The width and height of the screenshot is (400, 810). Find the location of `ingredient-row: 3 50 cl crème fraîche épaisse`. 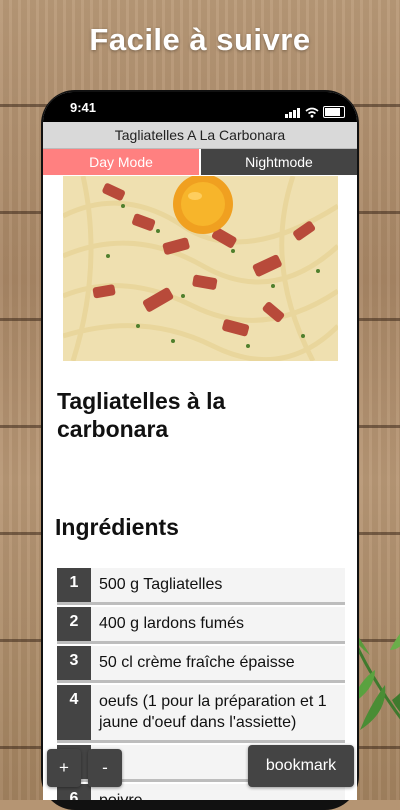

ingredient-row: 3 50 cl crème fraîche épaisse is located at coordinates (201, 664).